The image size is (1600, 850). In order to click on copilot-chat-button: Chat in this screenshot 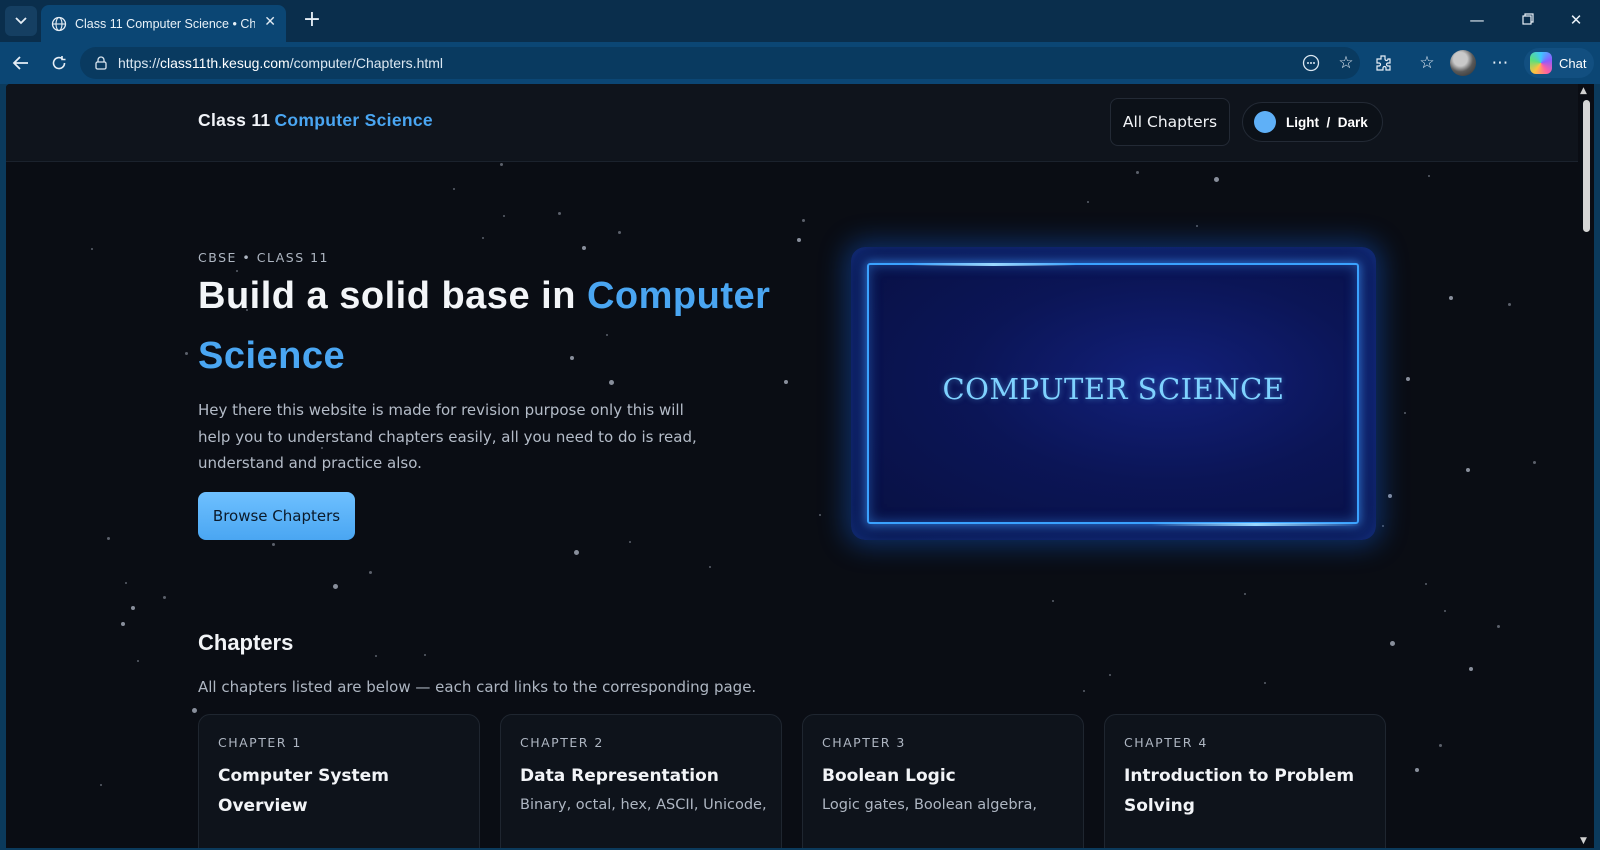, I will do `click(1559, 63)`.